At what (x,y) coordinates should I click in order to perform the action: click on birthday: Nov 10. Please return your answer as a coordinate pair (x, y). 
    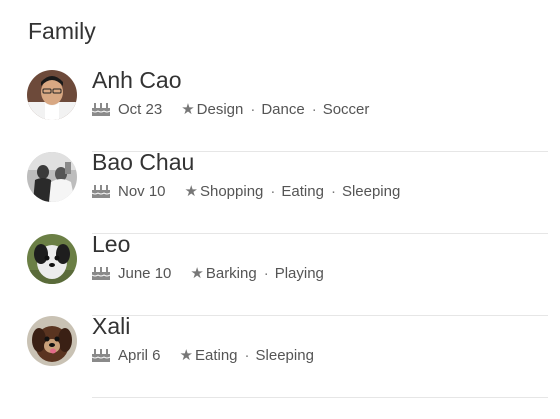
    Looking at the image, I should click on (142, 191).